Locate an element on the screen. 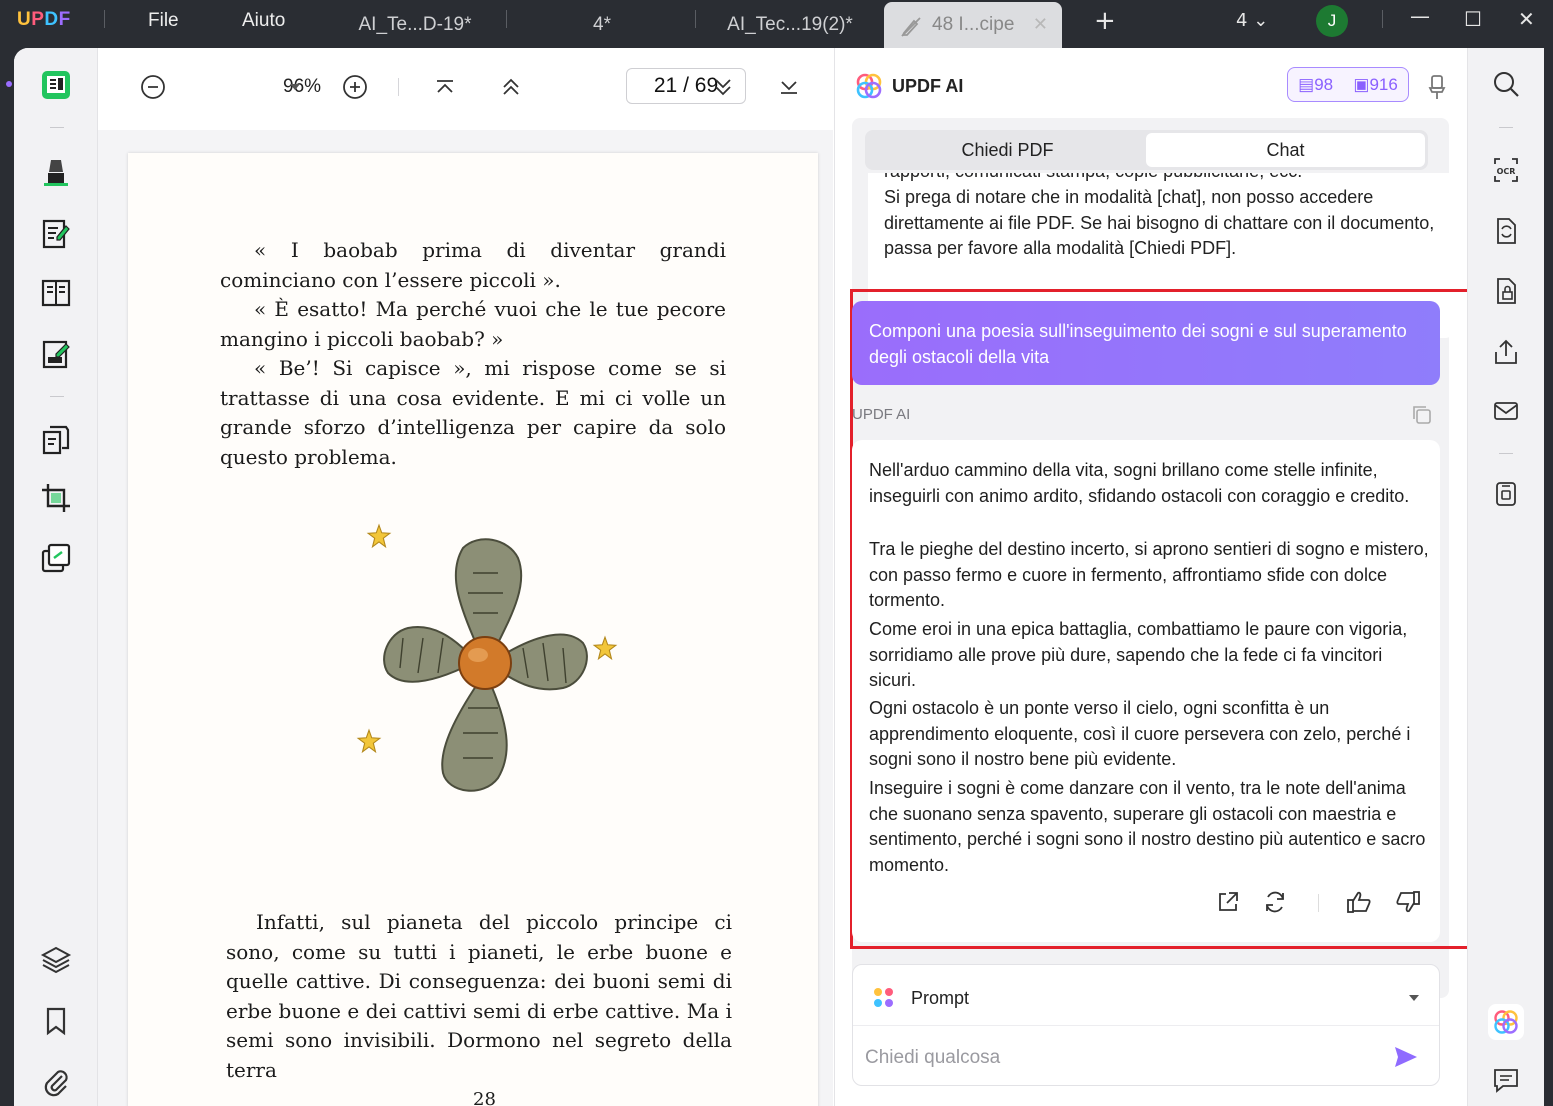 The height and width of the screenshot is (1106, 1553). baobab-planet-illustration is located at coordinates (485, 665).